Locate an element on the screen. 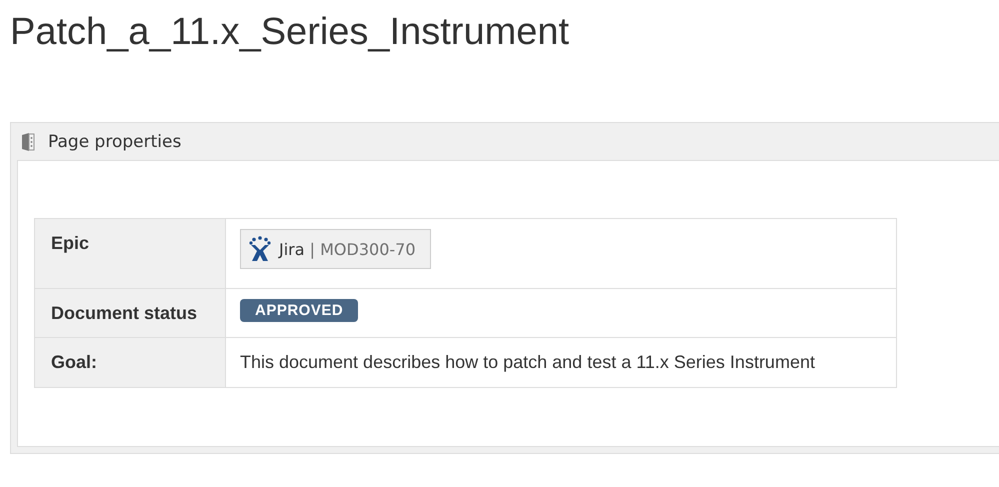 The height and width of the screenshot is (487, 999). label-cell: Document status is located at coordinates (130, 313).